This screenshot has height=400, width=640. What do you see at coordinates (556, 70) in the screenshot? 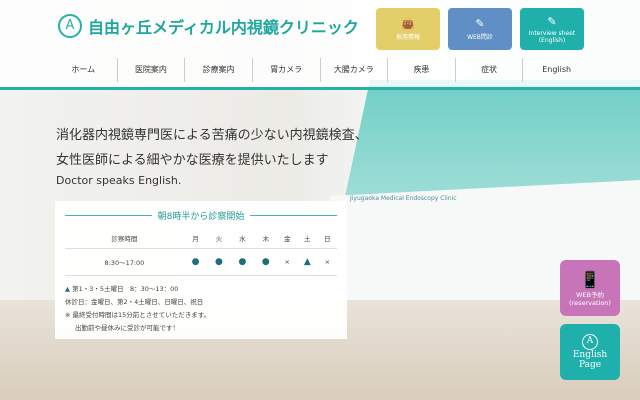
I see `nav-english: English` at bounding box center [556, 70].